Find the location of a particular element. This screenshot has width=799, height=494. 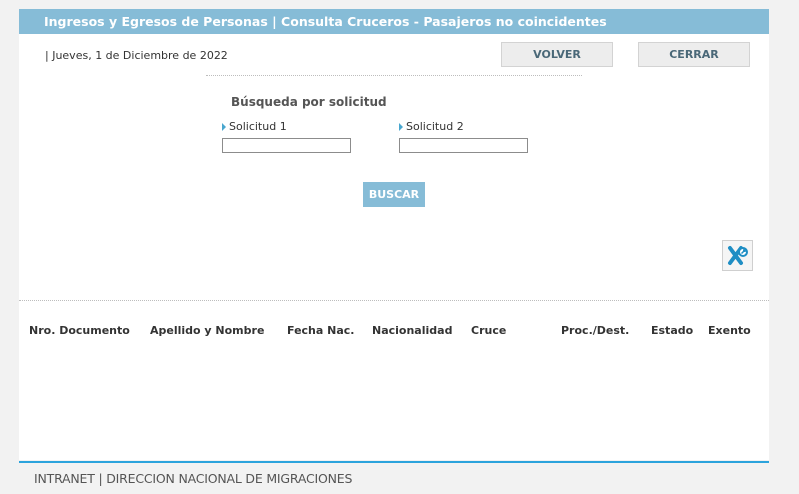

column-header-apellido-nombre: Apellido y Nombre is located at coordinates (207, 330).